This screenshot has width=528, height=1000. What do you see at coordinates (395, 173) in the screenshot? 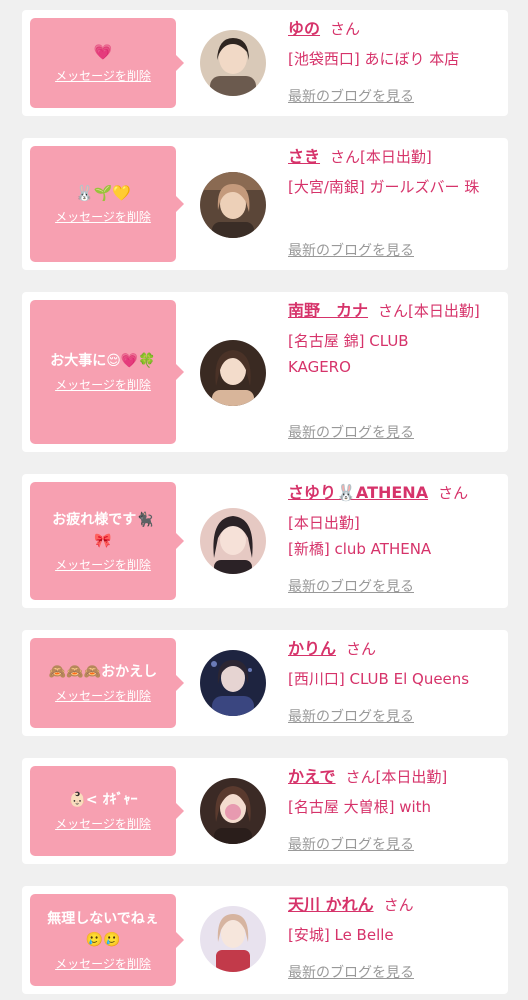
I see `info-block: さき さん[本日出勤] [大宮/南銀] ガールズバー 珠` at bounding box center [395, 173].